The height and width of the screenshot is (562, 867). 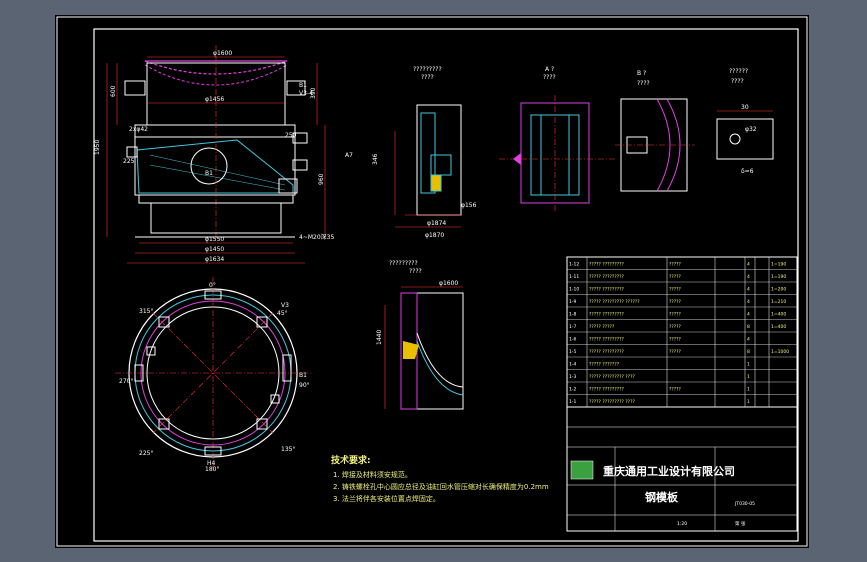 What do you see at coordinates (572, 314) in the screenshot?
I see `bom-cell: 1-8` at bounding box center [572, 314].